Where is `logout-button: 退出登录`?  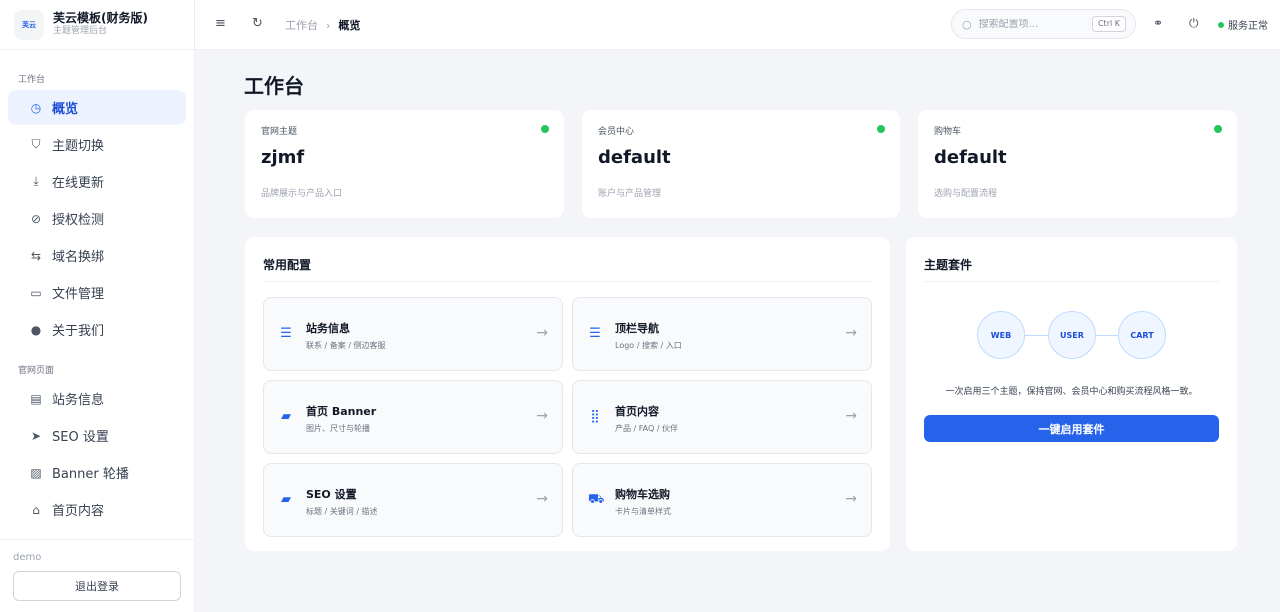 logout-button: 退出登录 is located at coordinates (97, 586).